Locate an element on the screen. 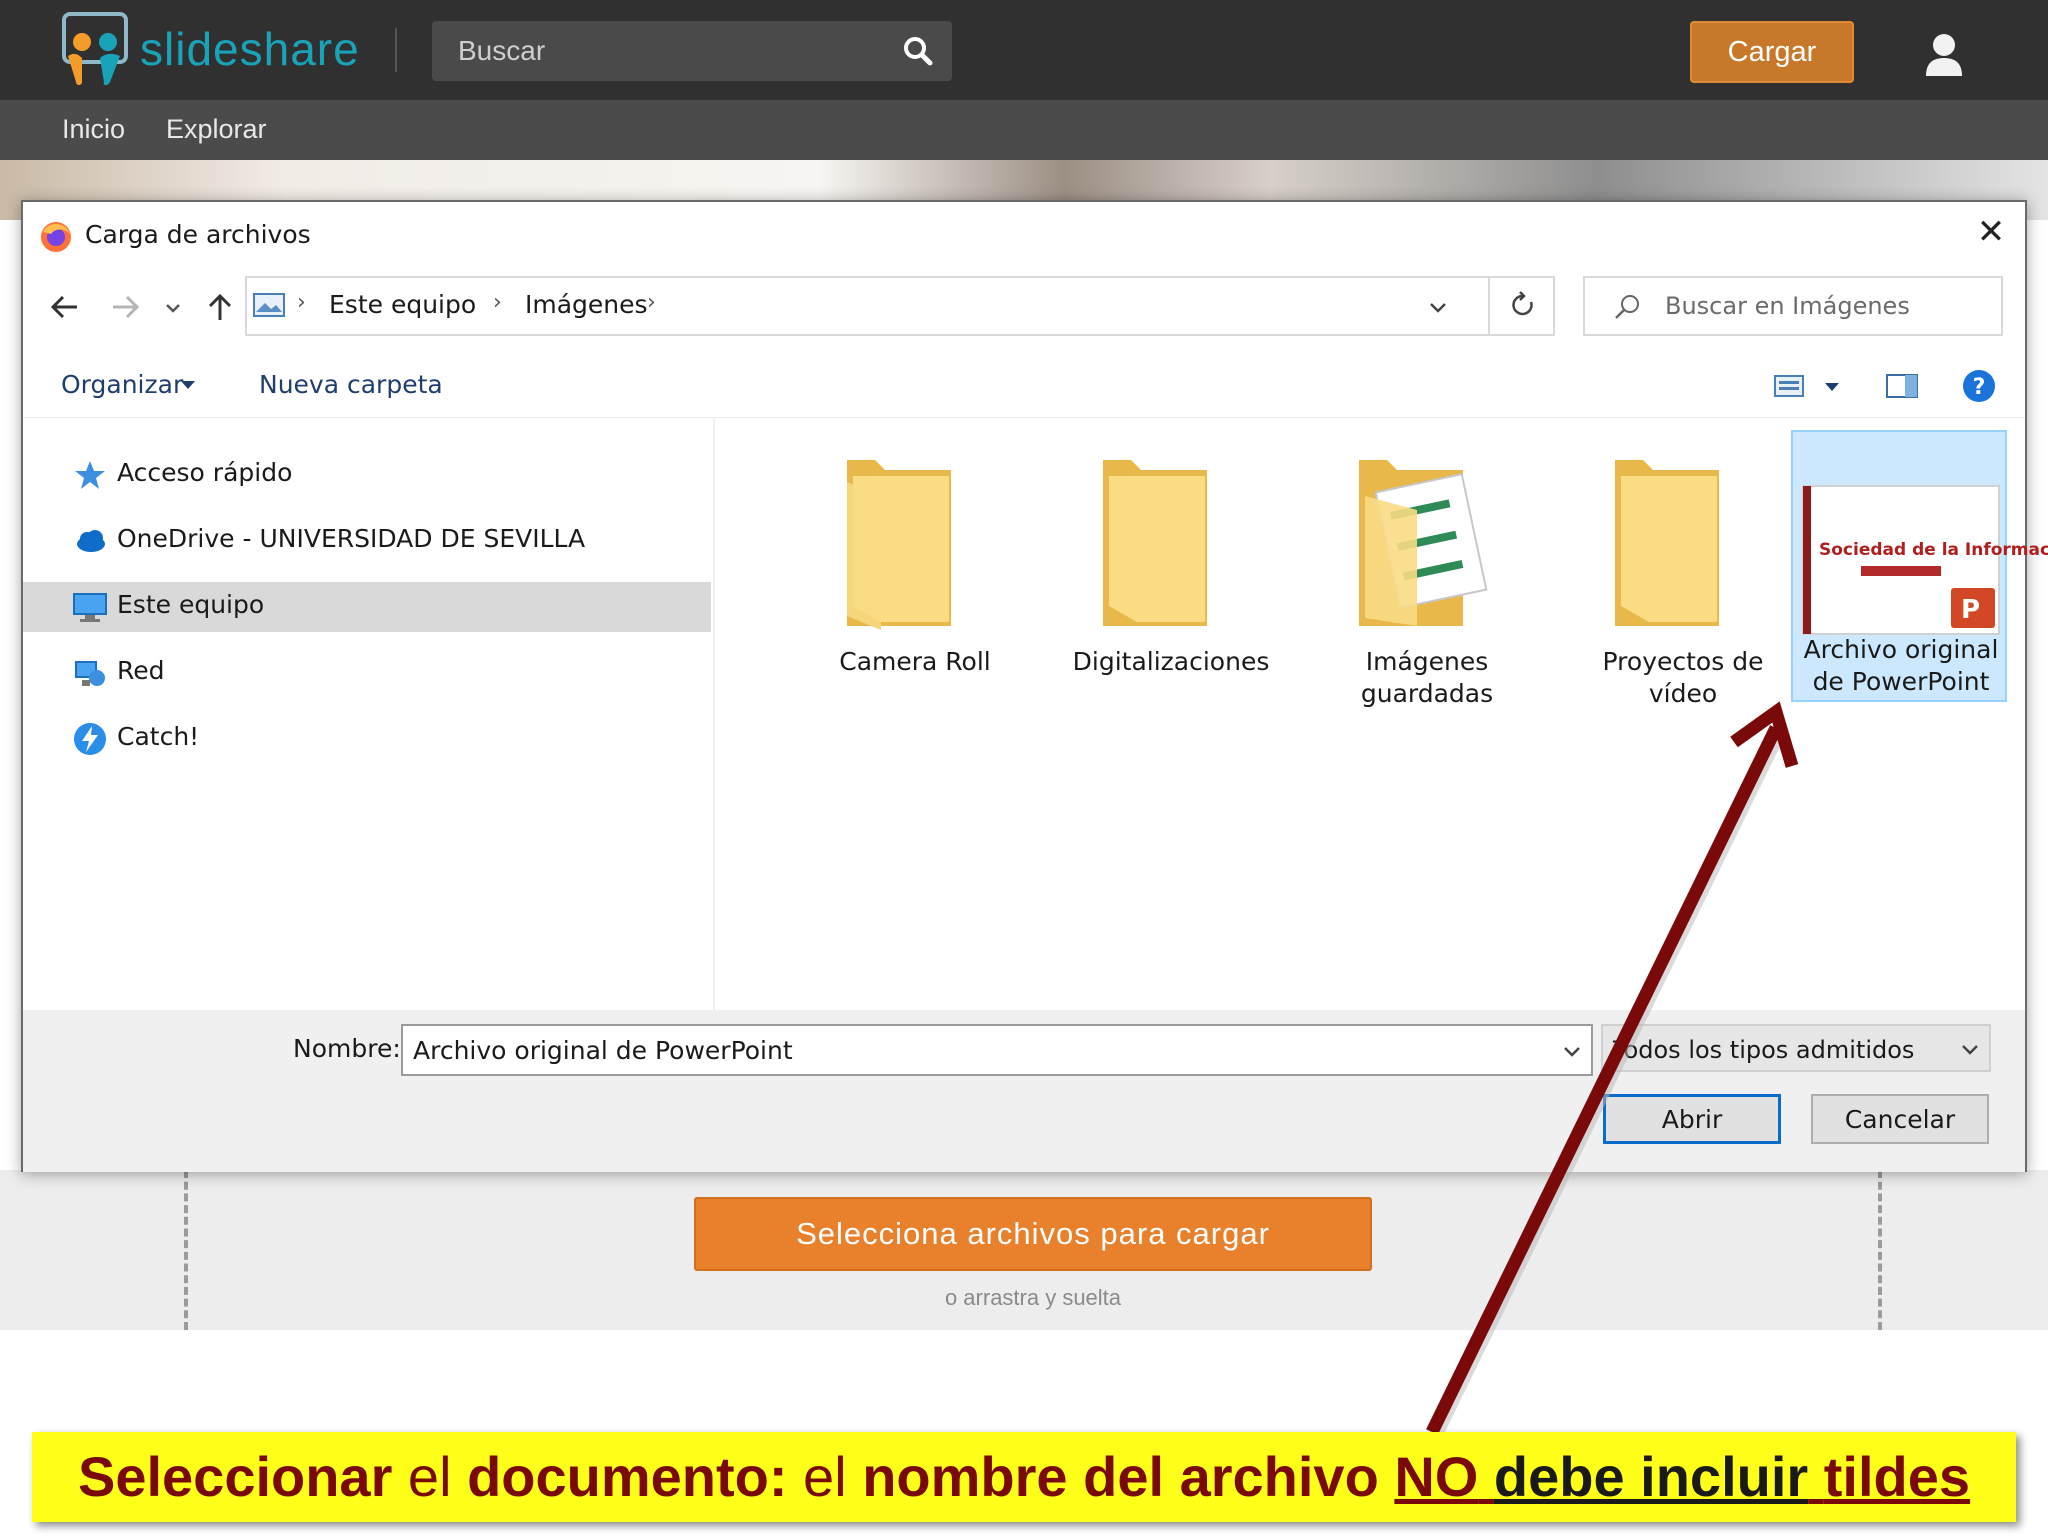 This screenshot has width=2048, height=1536. firefox-icon is located at coordinates (56, 237).